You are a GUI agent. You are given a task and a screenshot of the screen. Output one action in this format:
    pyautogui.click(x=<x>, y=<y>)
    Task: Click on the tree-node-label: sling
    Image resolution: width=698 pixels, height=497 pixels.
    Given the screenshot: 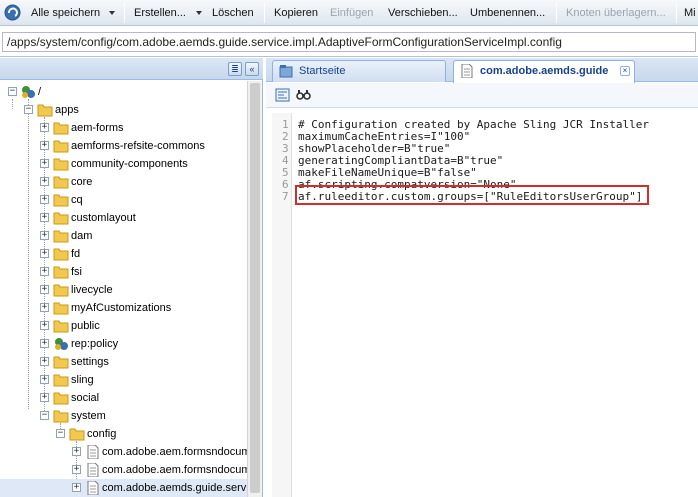 What is the action you would take?
    pyautogui.click(x=82, y=380)
    